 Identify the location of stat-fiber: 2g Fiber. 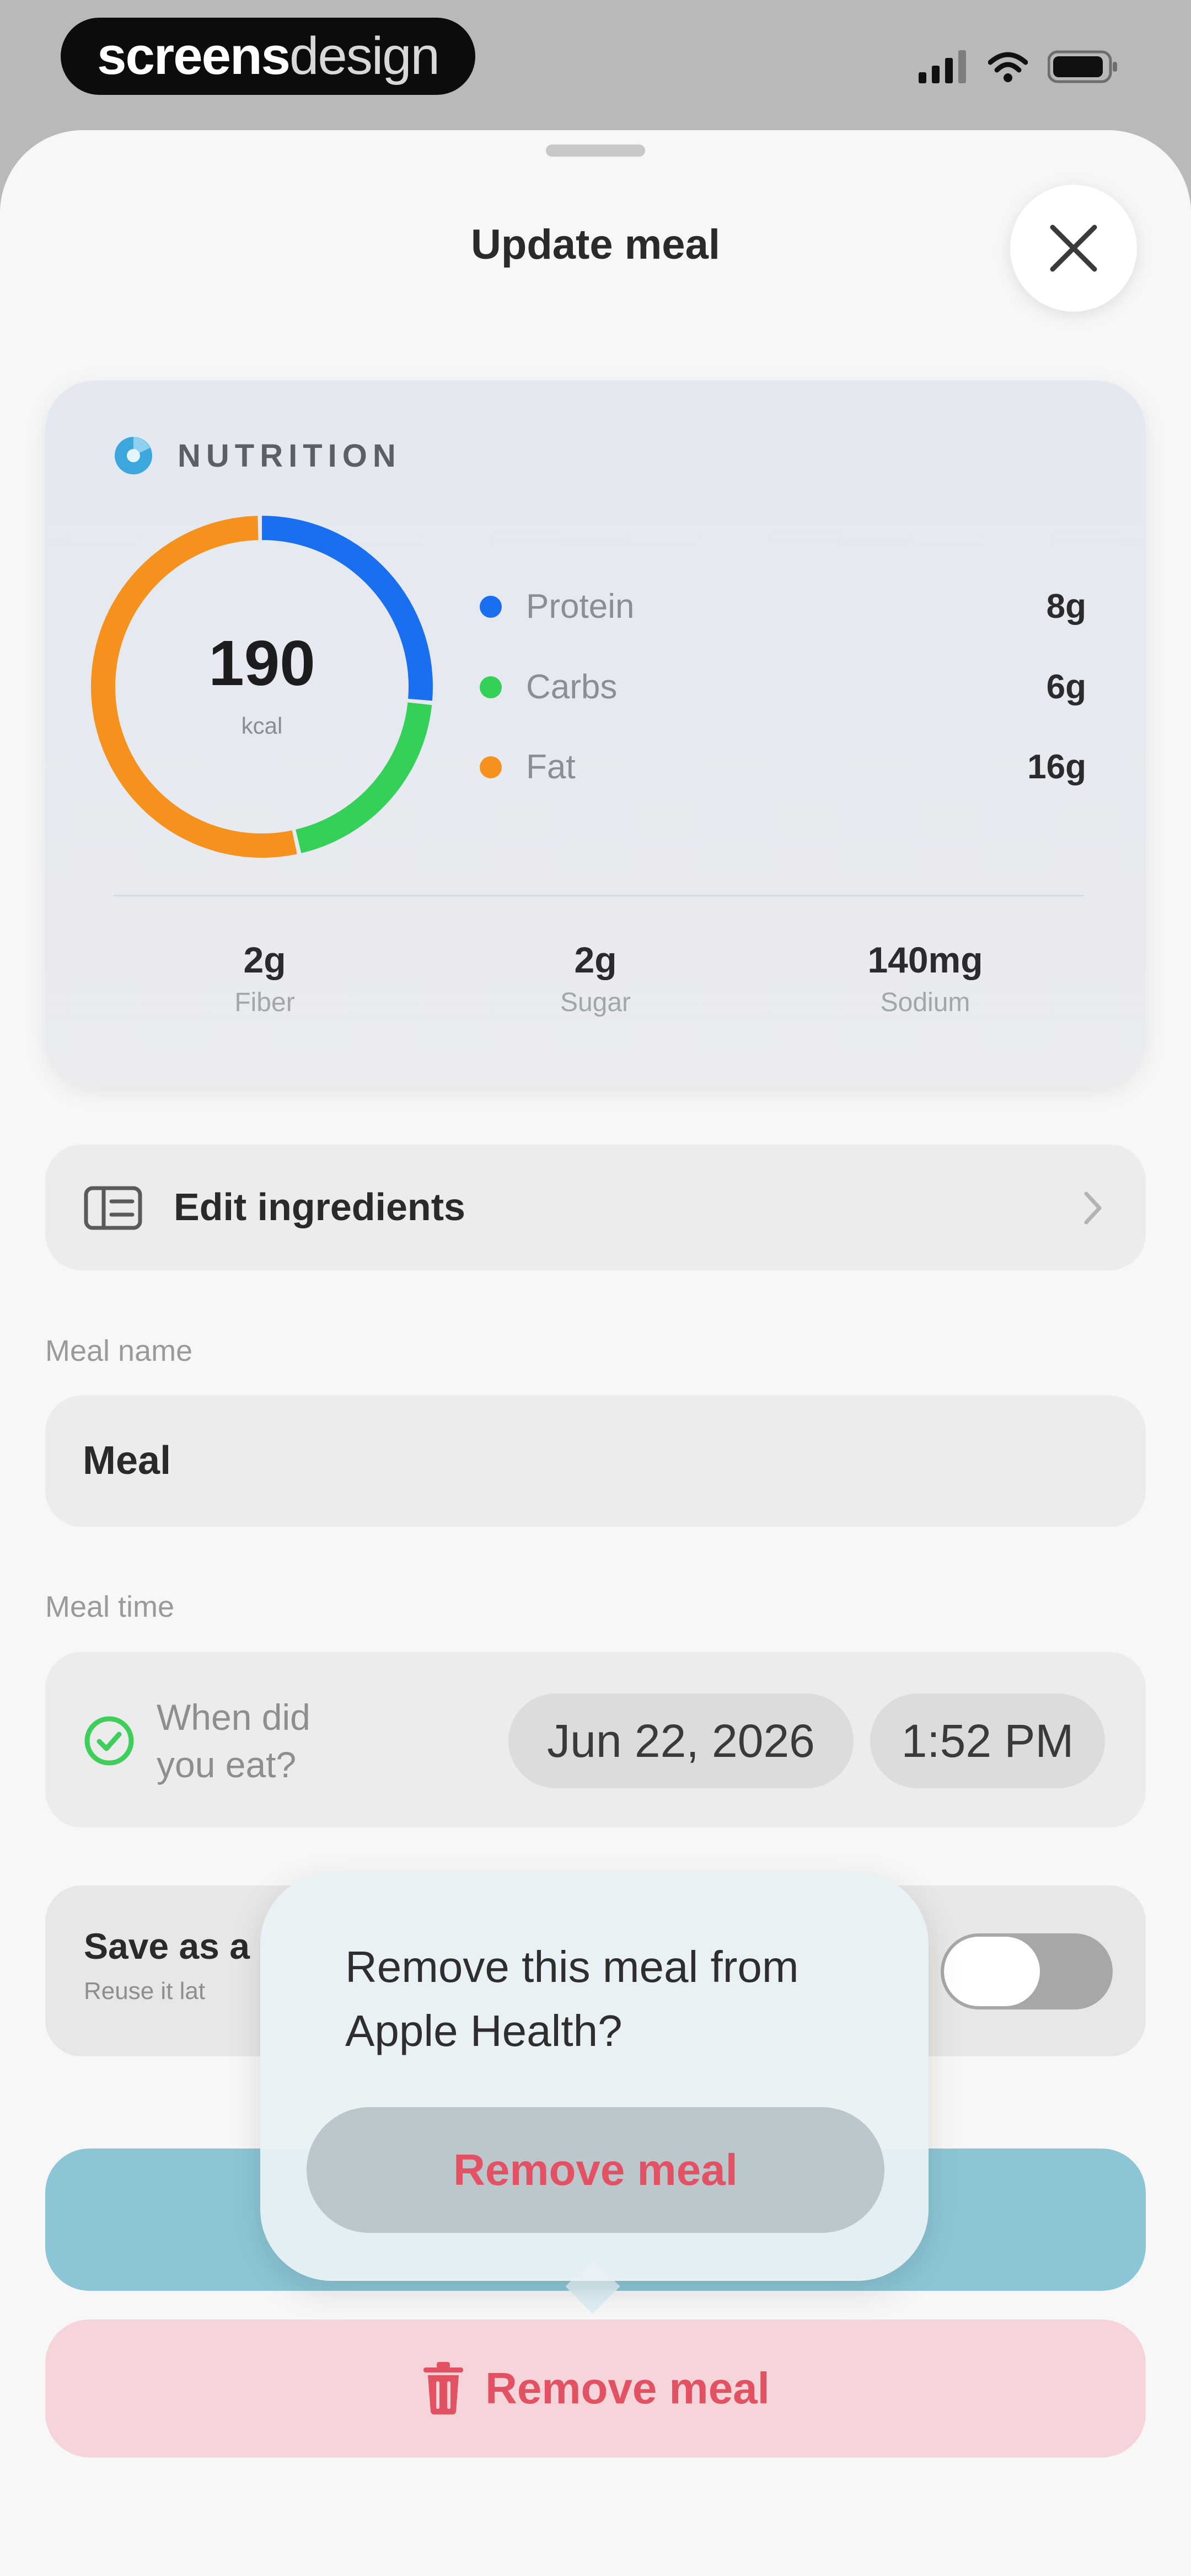
(264, 978).